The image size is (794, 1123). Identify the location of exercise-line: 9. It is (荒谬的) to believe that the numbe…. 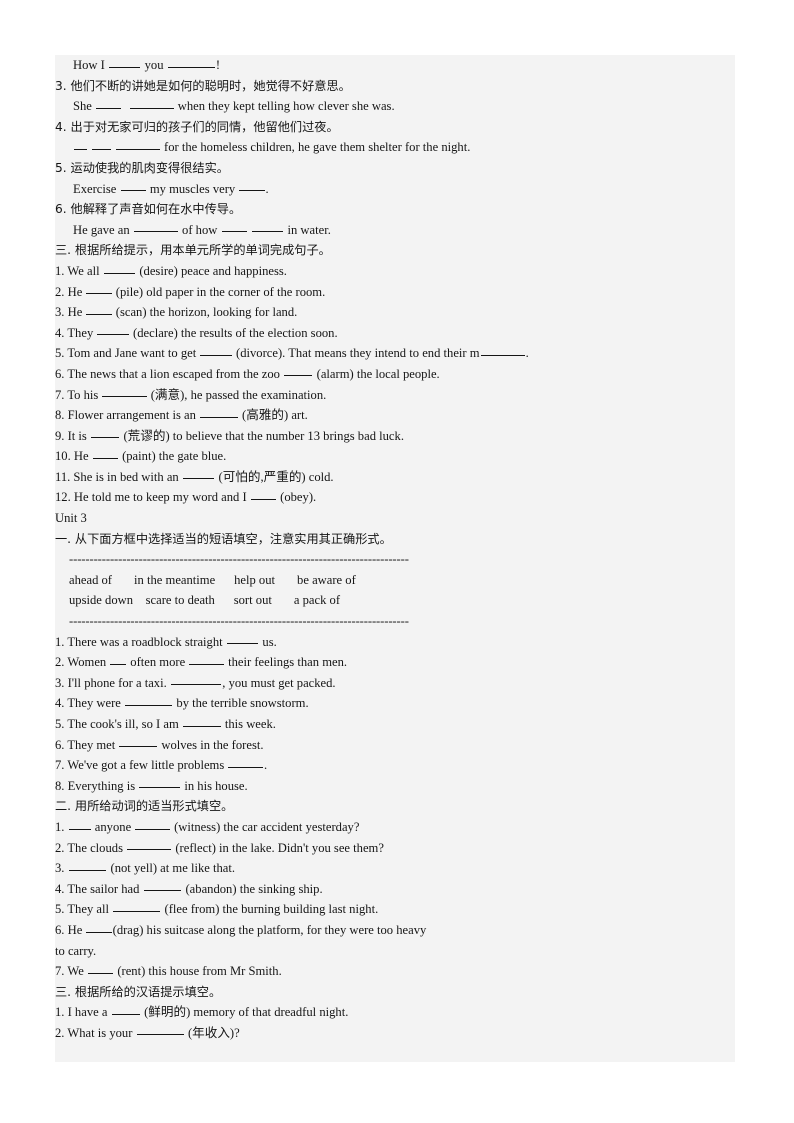
(395, 436).